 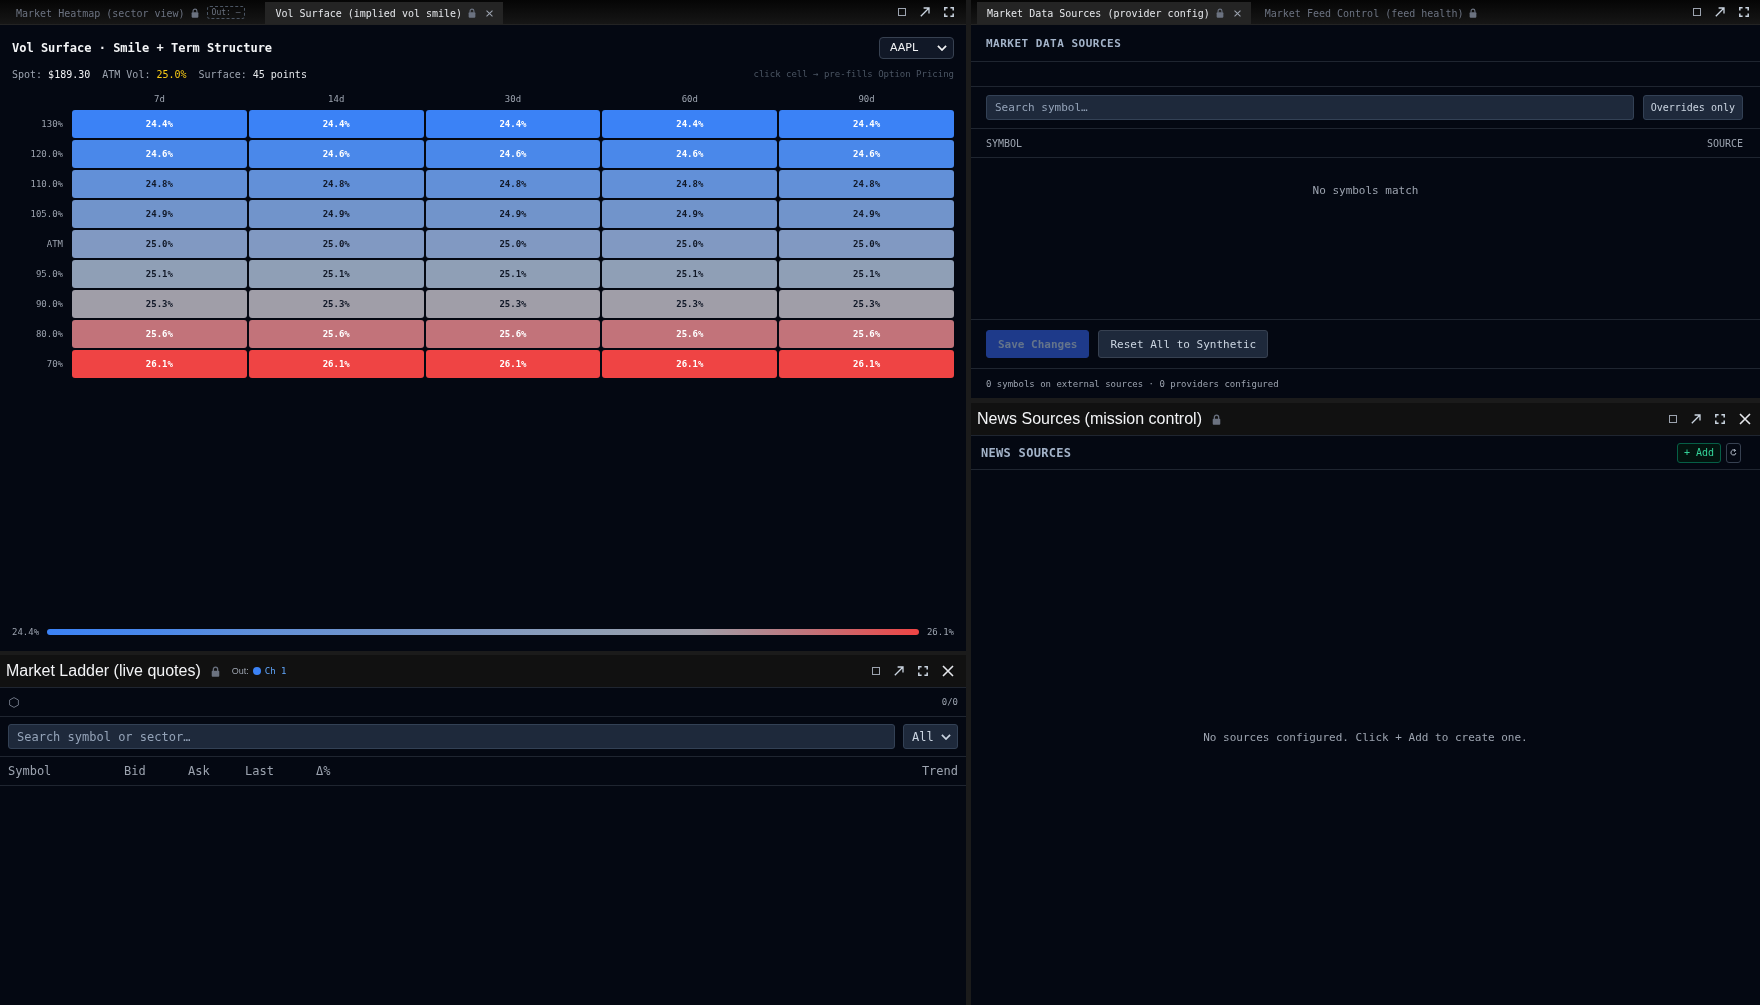 What do you see at coordinates (107, 13) in the screenshot?
I see `tab: Market Heatmap (sector view)` at bounding box center [107, 13].